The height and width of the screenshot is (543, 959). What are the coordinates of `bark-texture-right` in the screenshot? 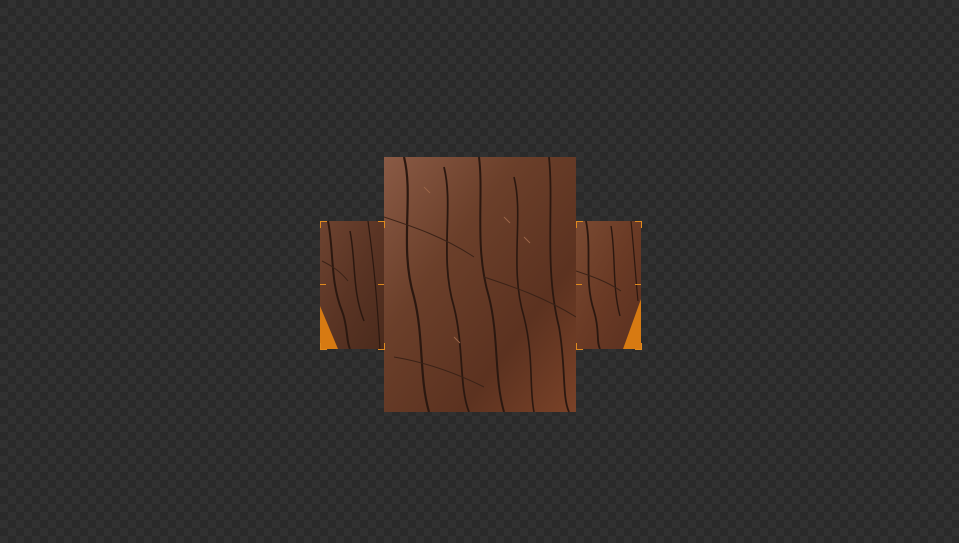 It's located at (608, 285).